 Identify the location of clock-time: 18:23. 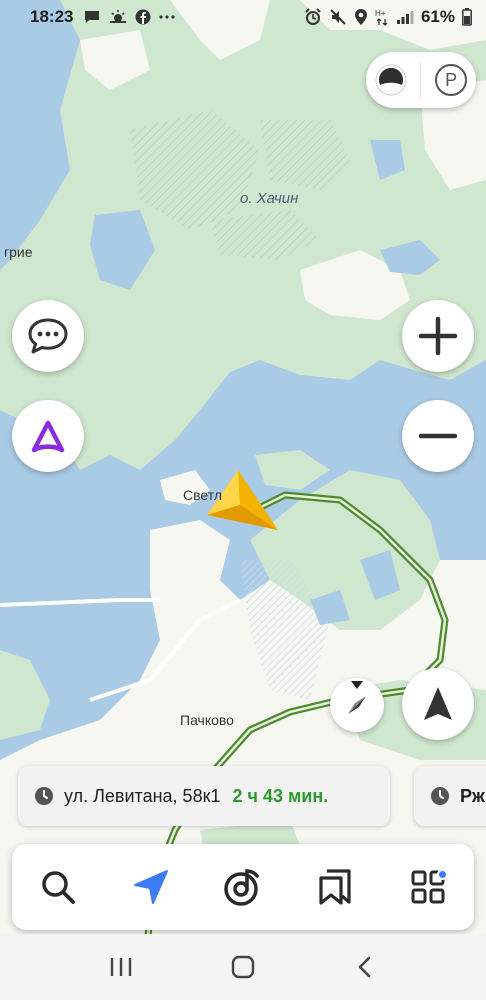
(52, 16).